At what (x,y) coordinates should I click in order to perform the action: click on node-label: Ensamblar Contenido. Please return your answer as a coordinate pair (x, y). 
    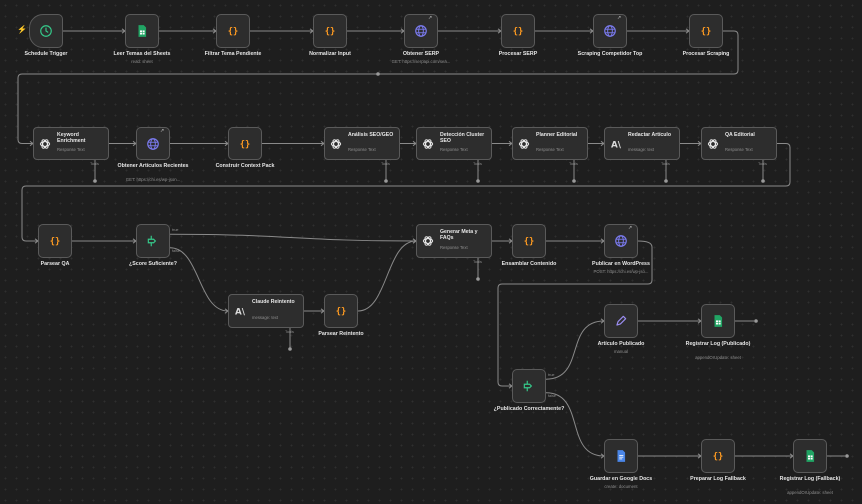
    Looking at the image, I should click on (529, 264).